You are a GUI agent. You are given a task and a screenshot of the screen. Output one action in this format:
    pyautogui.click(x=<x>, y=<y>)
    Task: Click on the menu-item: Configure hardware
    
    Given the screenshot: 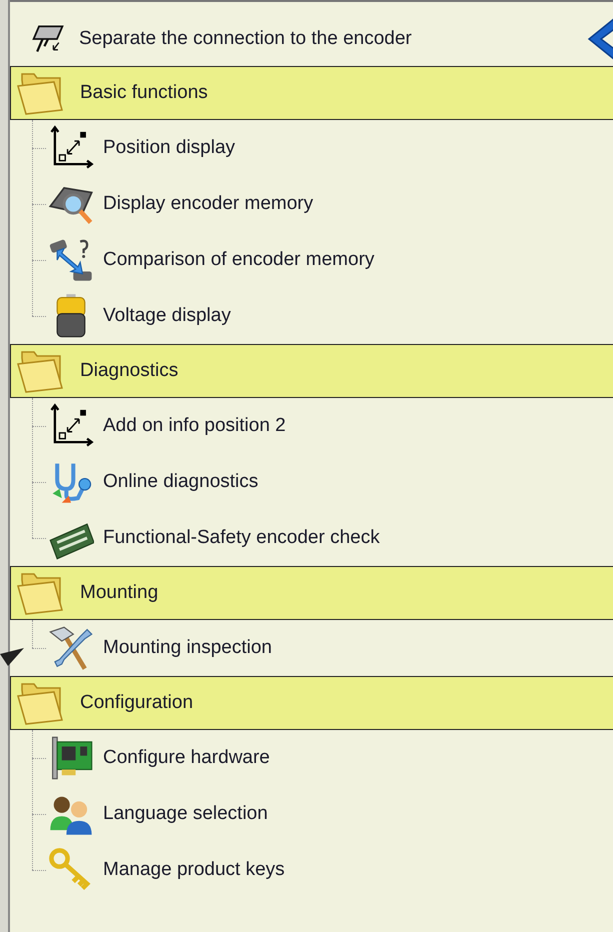 What is the action you would take?
    pyautogui.click(x=311, y=758)
    